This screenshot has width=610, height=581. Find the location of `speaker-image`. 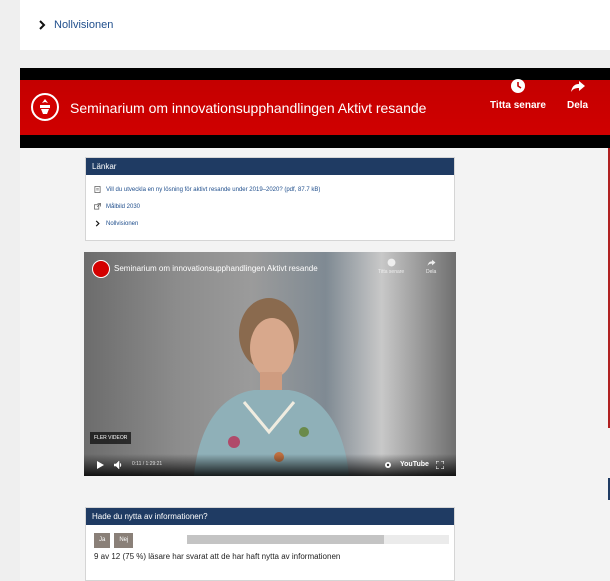

speaker-image is located at coordinates (271, 387).